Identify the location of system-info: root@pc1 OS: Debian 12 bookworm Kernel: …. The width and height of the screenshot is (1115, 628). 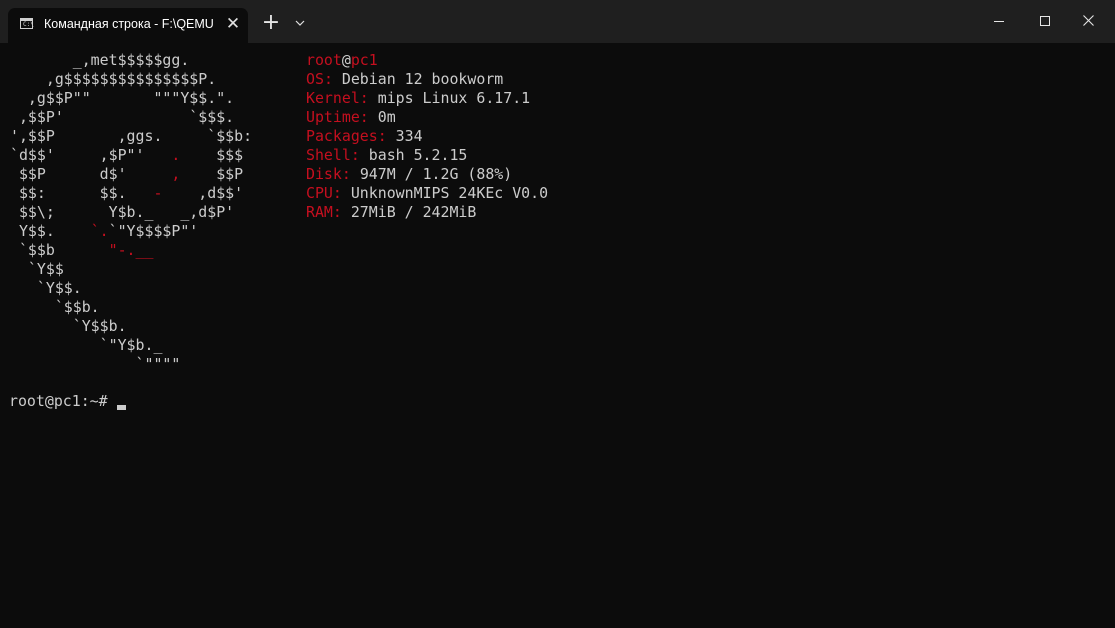
(427, 136).